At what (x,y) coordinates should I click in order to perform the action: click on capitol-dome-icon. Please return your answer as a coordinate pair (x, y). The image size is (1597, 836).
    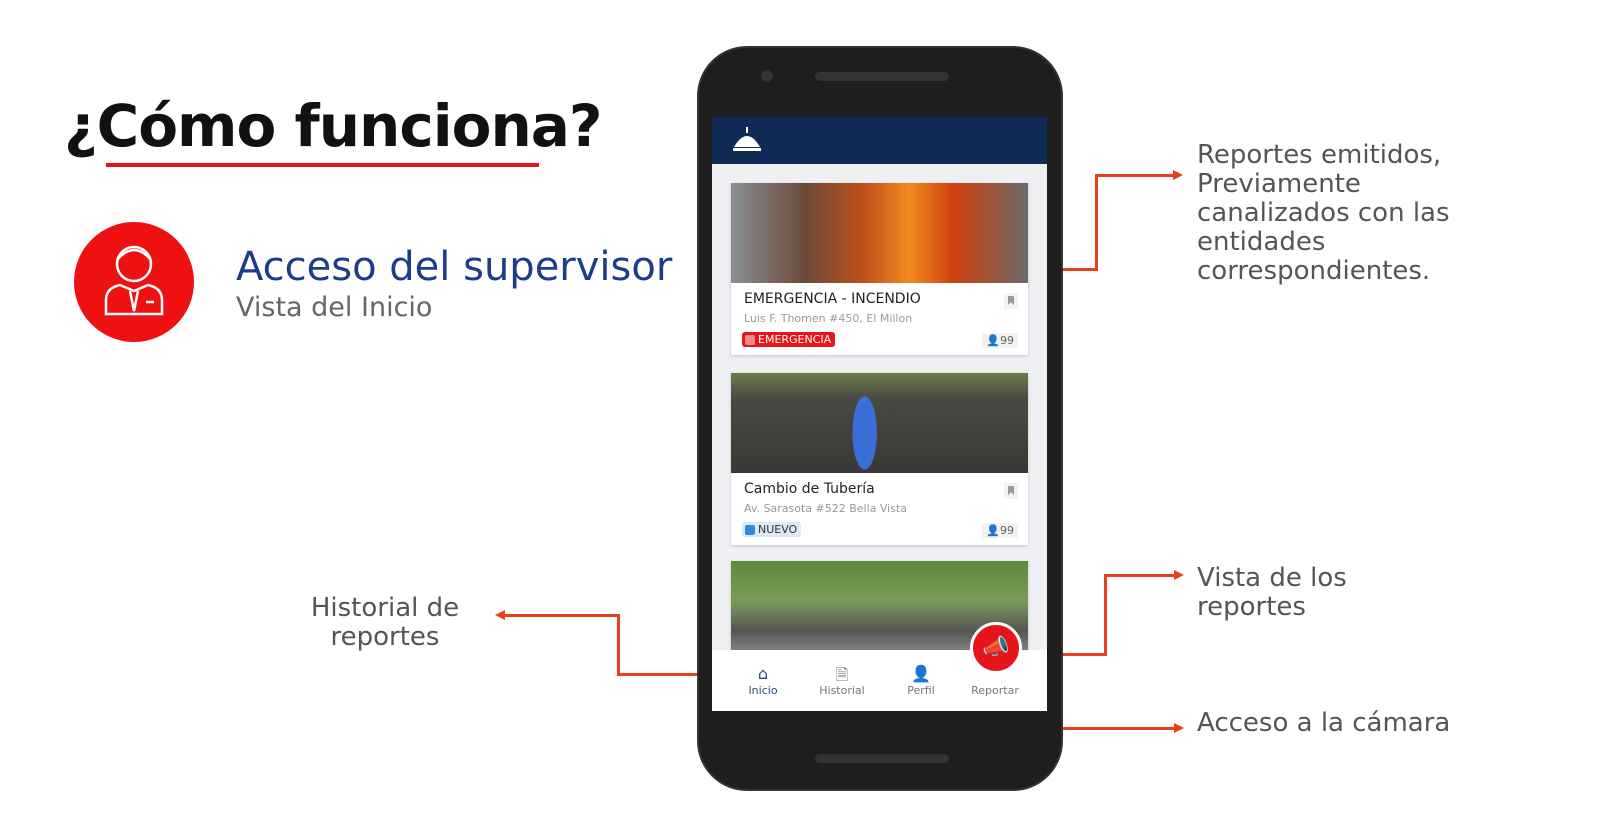
    Looking at the image, I should click on (747, 142).